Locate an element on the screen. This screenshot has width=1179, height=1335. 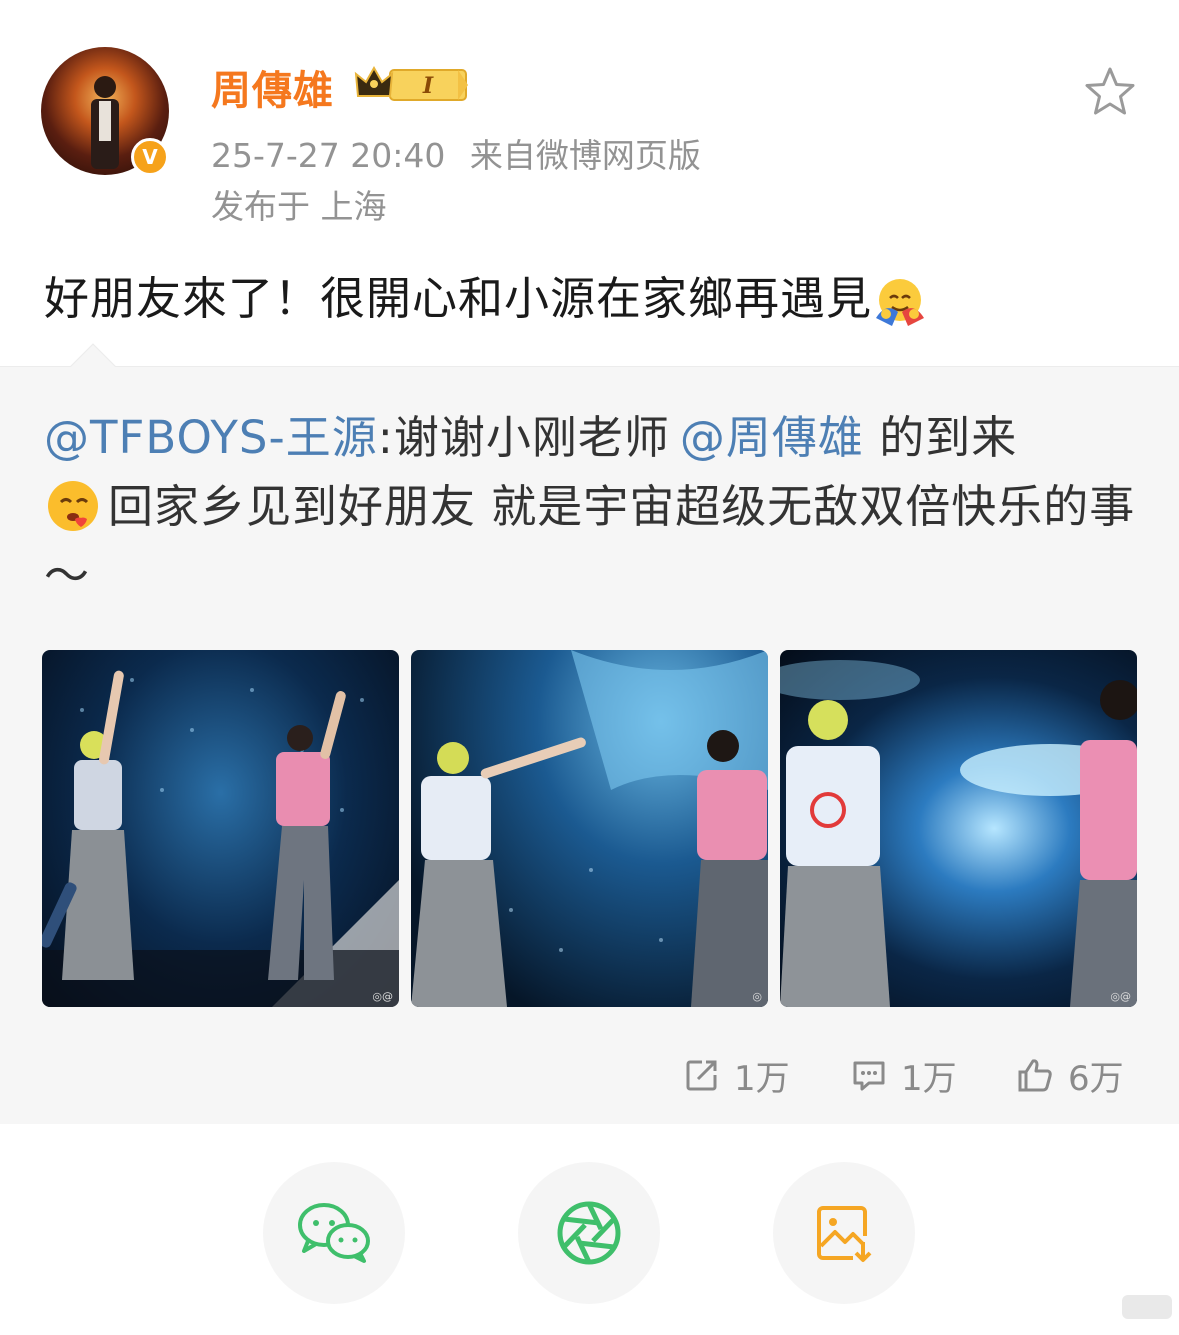
vip-crown-icon: I is located at coordinates (411, 83).